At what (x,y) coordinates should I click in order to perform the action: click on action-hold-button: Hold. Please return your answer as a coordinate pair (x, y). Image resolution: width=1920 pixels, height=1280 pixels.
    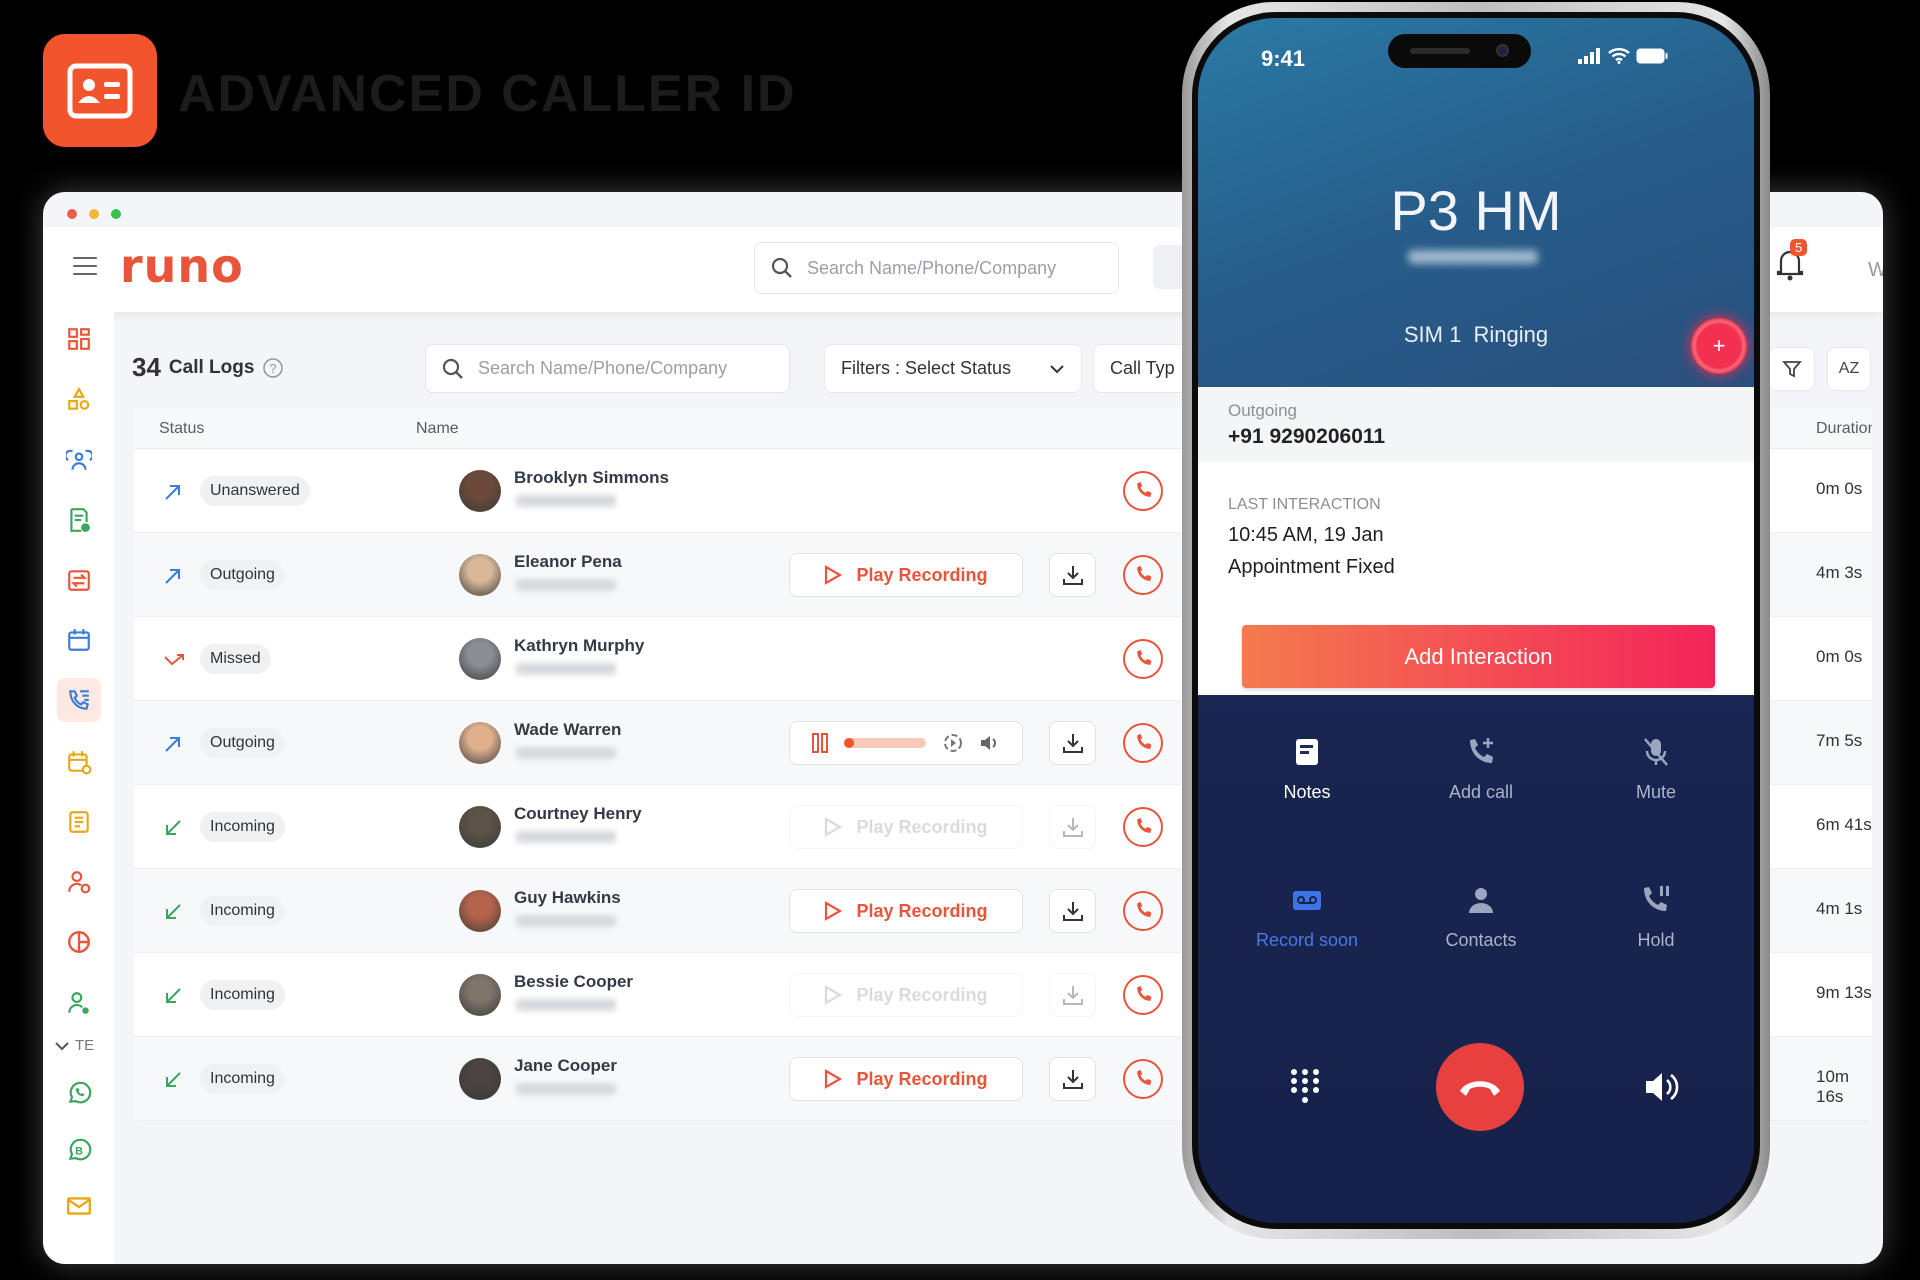
    Looking at the image, I should click on (1656, 917).